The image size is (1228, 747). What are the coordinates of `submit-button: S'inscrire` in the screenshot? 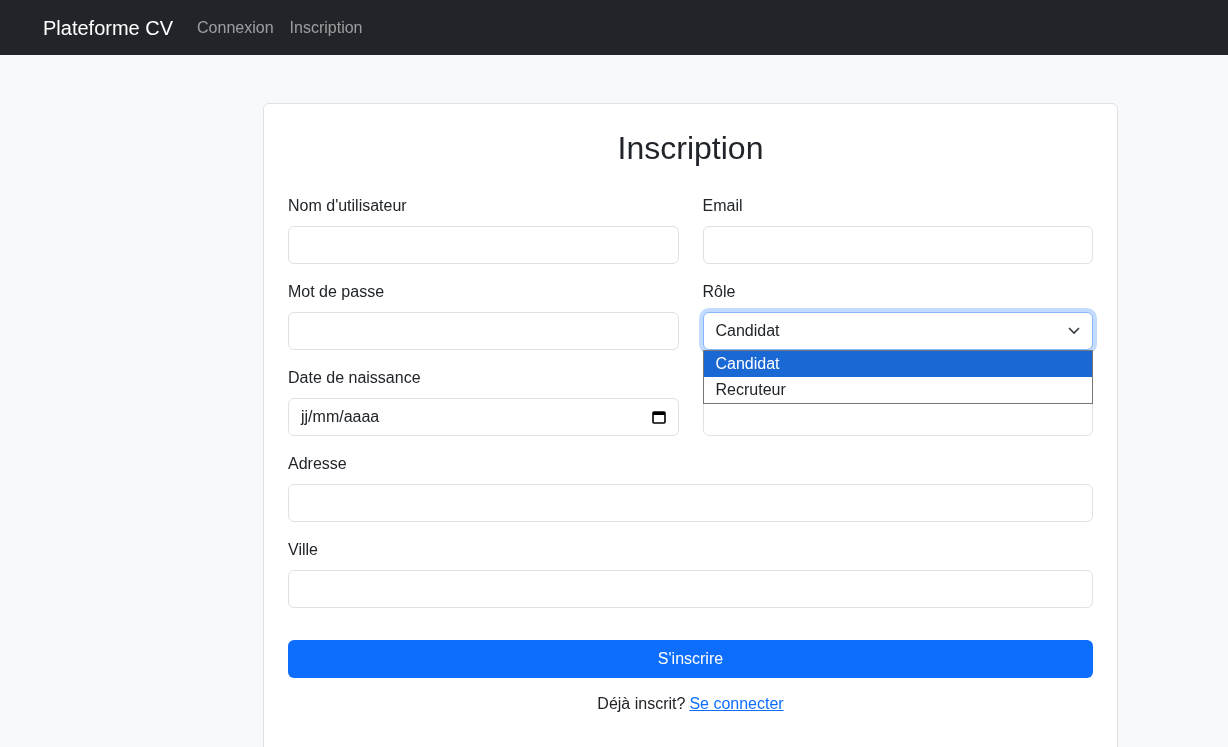 It's located at (690, 659).